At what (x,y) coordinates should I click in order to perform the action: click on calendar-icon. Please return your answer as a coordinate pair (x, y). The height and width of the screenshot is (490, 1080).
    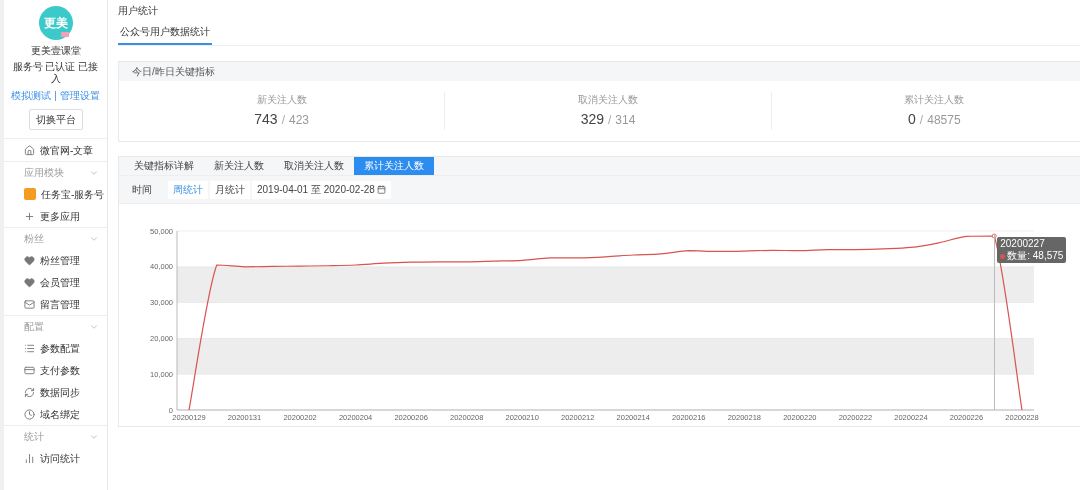
    Looking at the image, I should click on (381, 189).